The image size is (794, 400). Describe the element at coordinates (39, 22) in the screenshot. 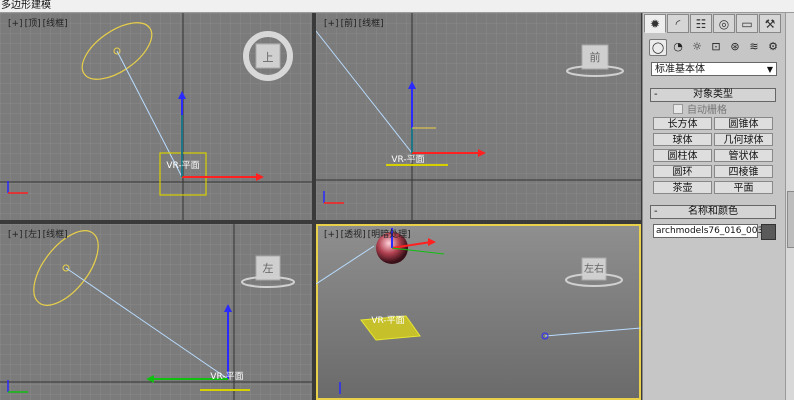

I see `viewport-top-label: [+] [顶] [线框]` at that location.